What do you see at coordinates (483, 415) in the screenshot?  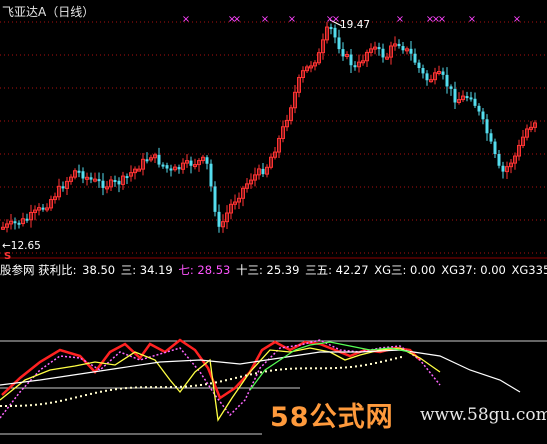 I see `watermark-url: www.58gu.com` at bounding box center [483, 415].